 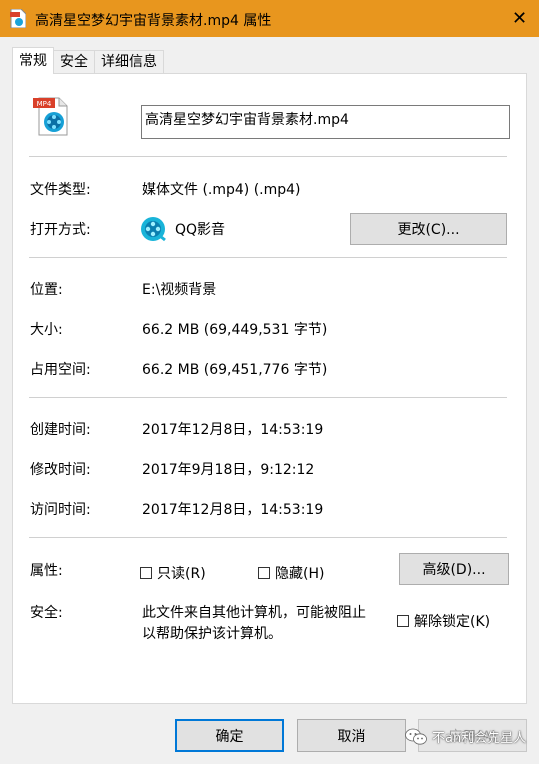 I want to click on modified-value: 2017年9月18日，9:12:12, so click(x=228, y=470).